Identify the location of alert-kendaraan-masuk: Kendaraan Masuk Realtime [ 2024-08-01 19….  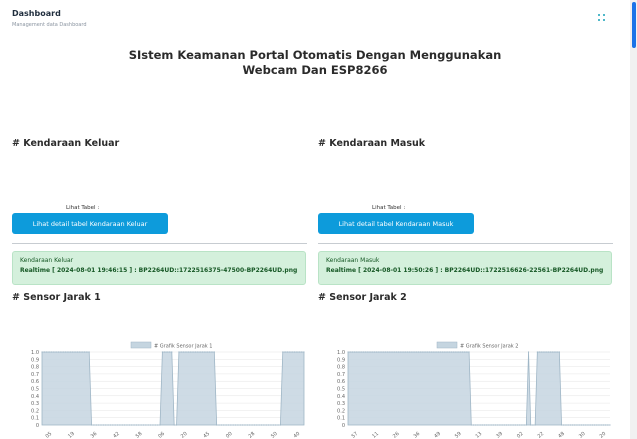
(465, 268).